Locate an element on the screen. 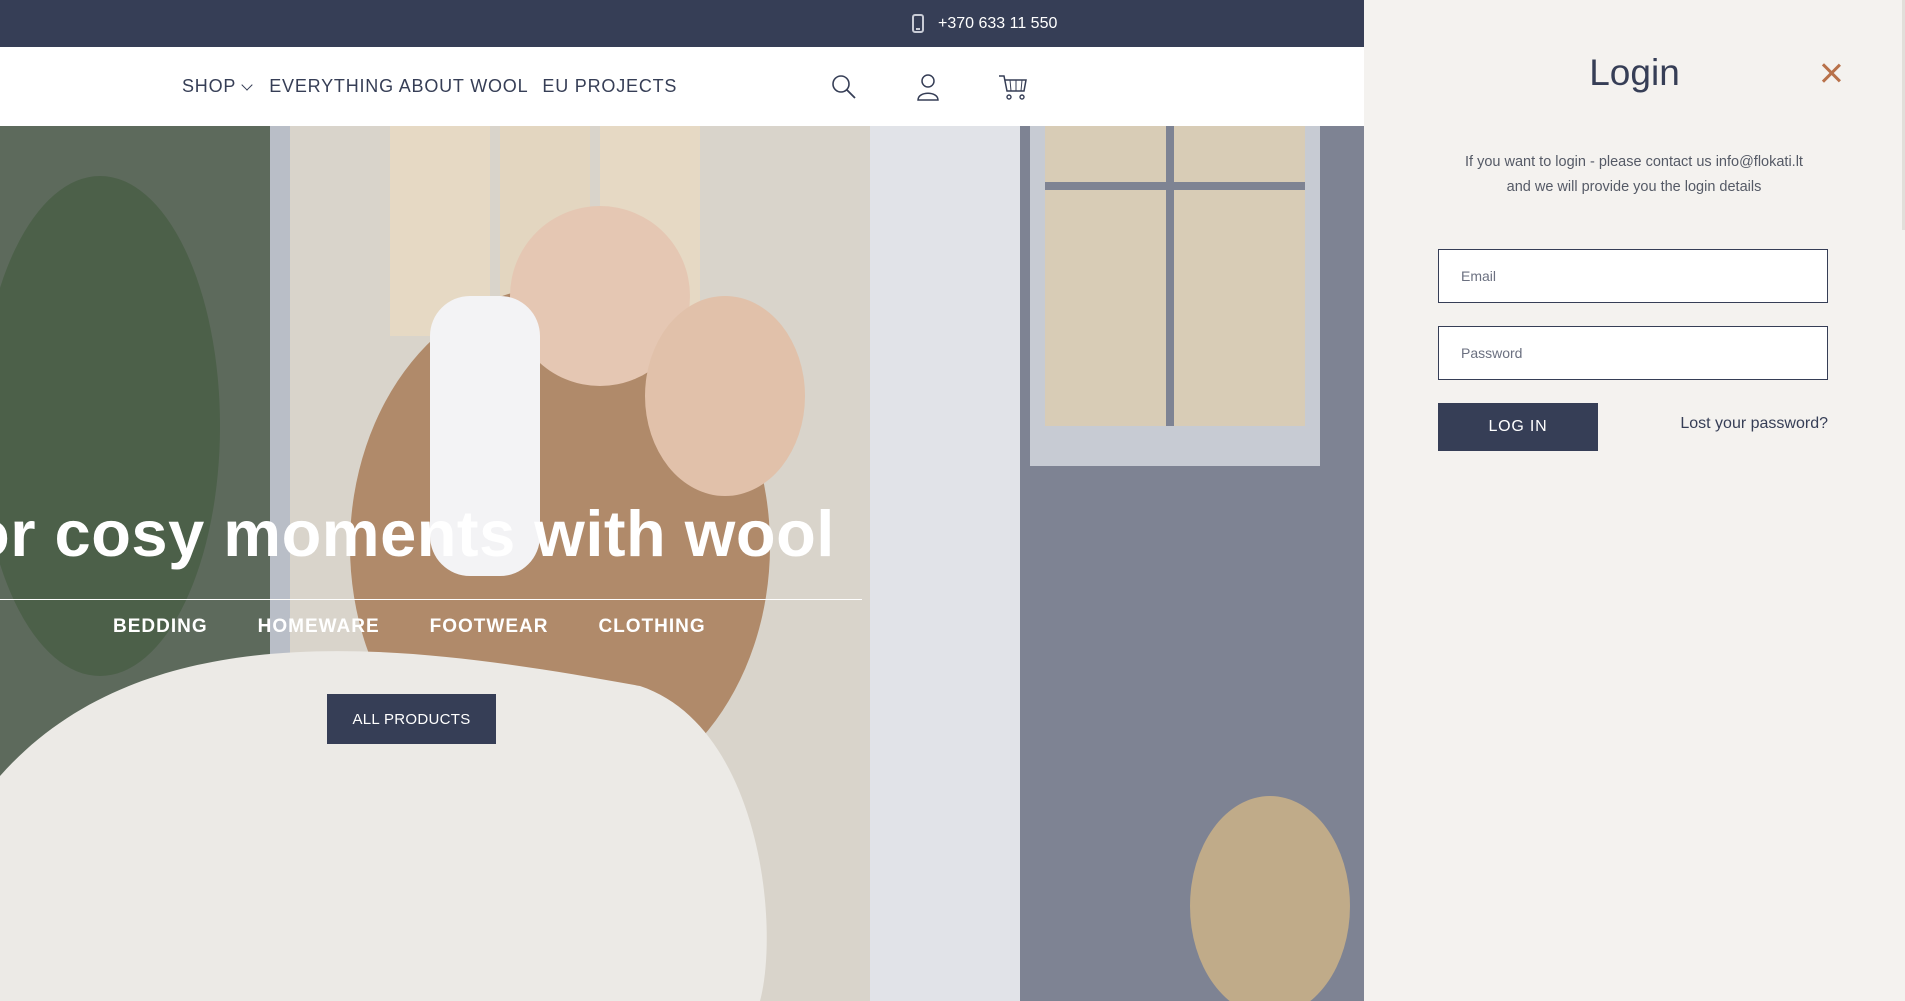 The width and height of the screenshot is (1905, 1001). category-clothing: CLOTHING is located at coordinates (651, 627).